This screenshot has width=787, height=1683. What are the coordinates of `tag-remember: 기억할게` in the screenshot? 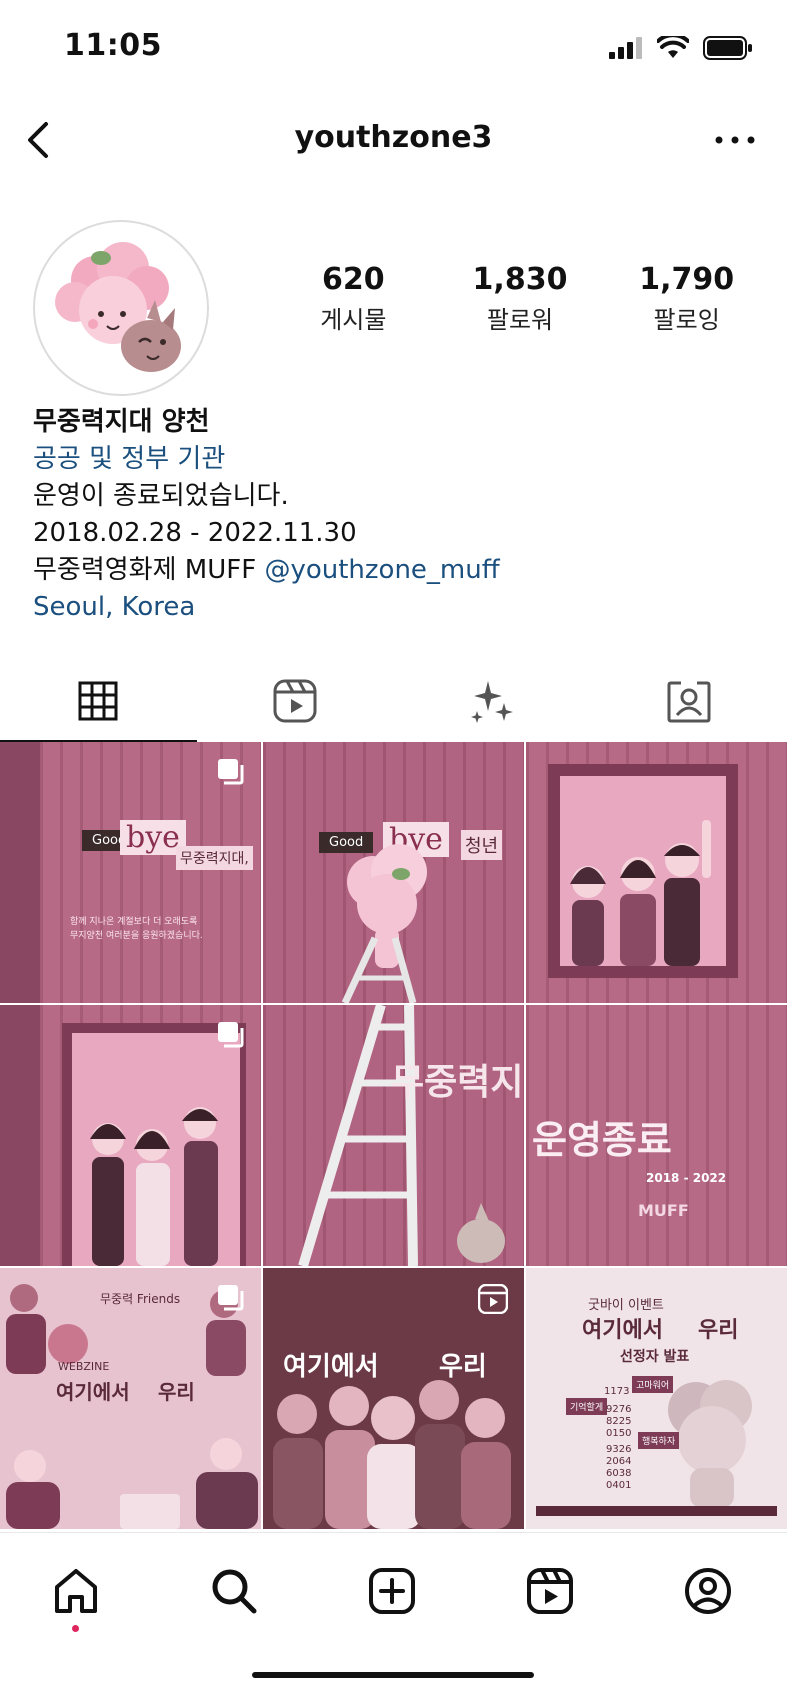 It's located at (587, 1406).